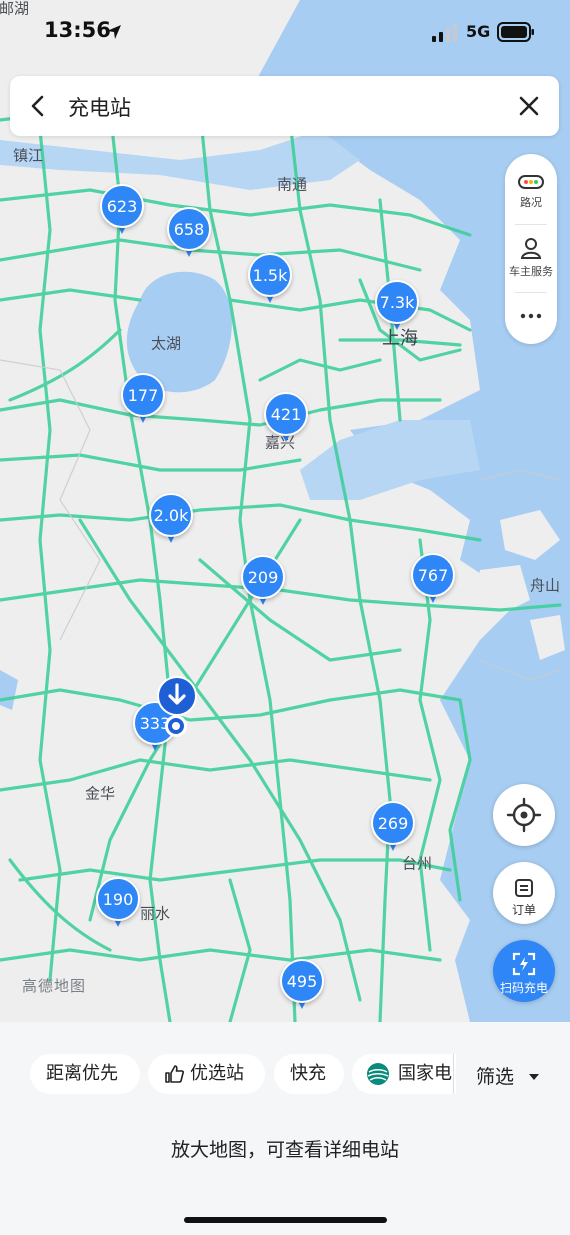 Image resolution: width=570 pixels, height=1235 pixels. What do you see at coordinates (433, 575) in the screenshot?
I see `station-count: 767` at bounding box center [433, 575].